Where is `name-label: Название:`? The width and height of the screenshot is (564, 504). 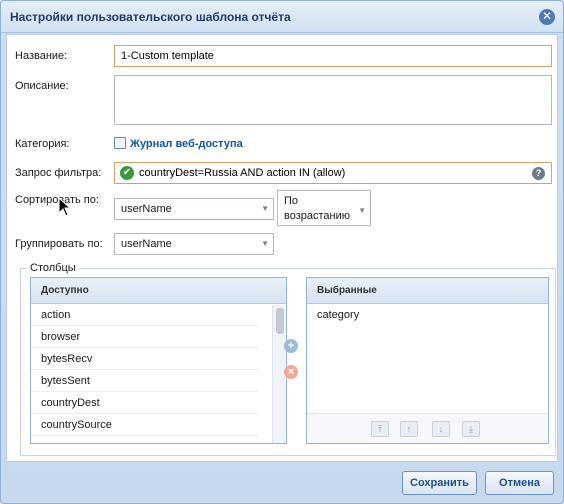
name-label: Название: is located at coordinates (41, 56).